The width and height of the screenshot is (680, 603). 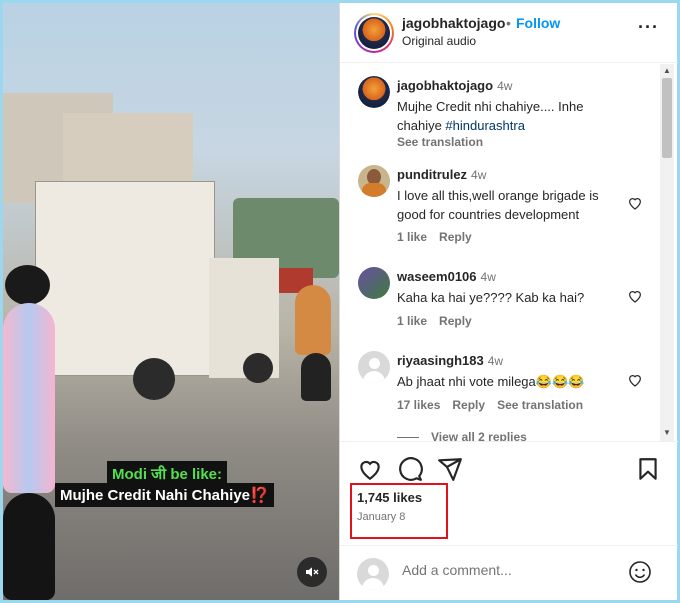 I want to click on comment-input, so click(x=502, y=570).